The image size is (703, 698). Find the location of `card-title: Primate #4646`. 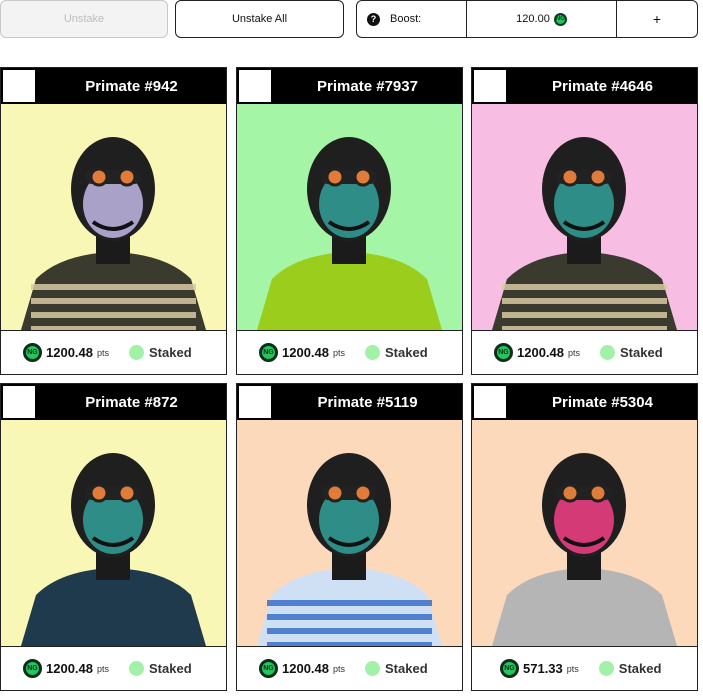

card-title: Primate #4646 is located at coordinates (602, 86).